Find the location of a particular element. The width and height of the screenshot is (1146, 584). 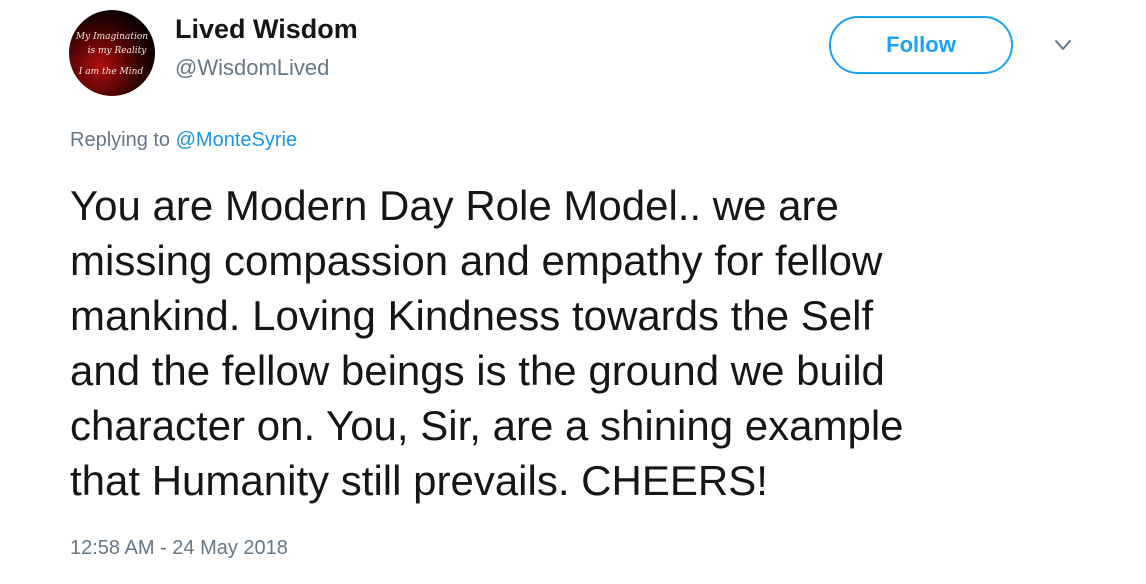

reply-mention-link: @MonteSyrie is located at coordinates (236, 140).